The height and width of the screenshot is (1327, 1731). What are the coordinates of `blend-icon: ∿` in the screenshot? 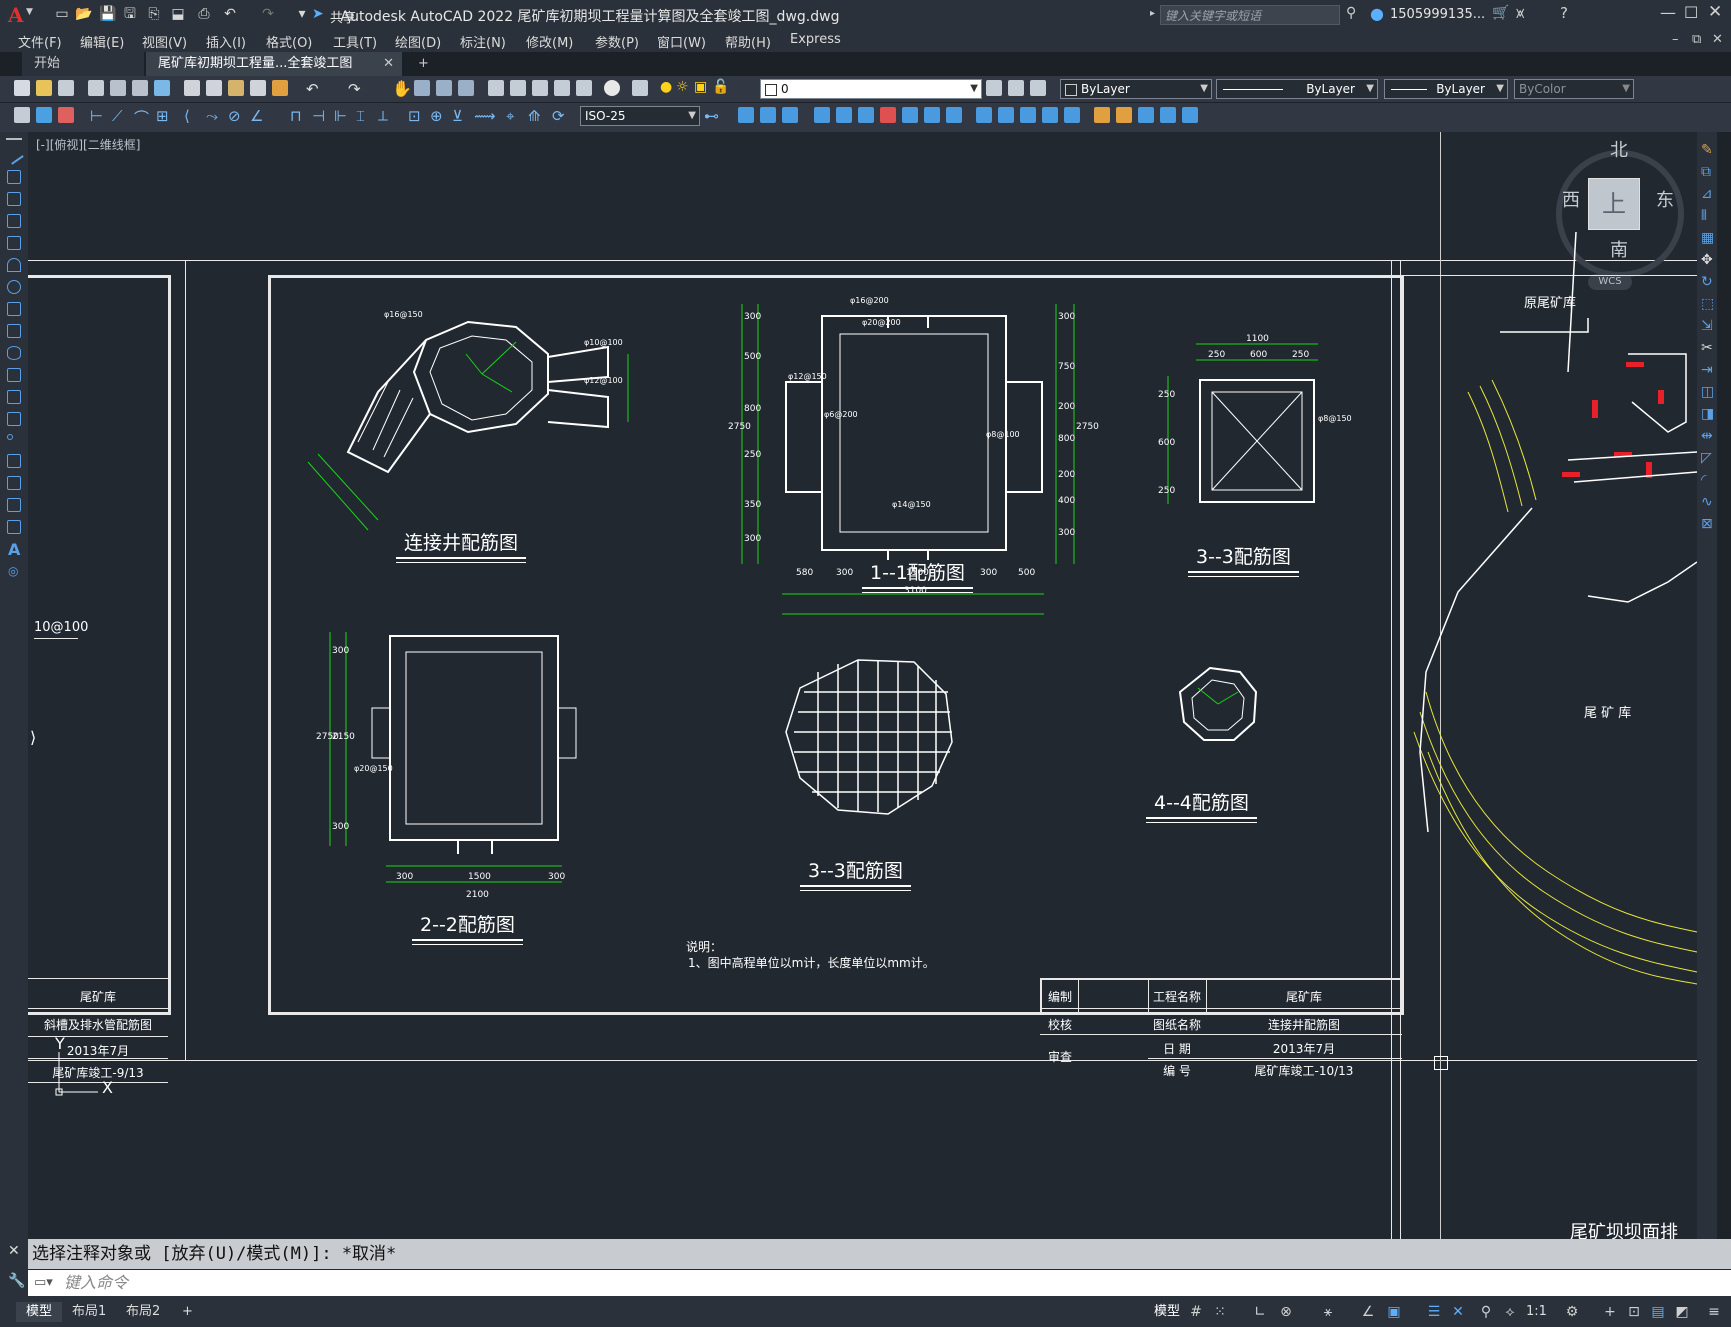 It's located at (1707, 502).